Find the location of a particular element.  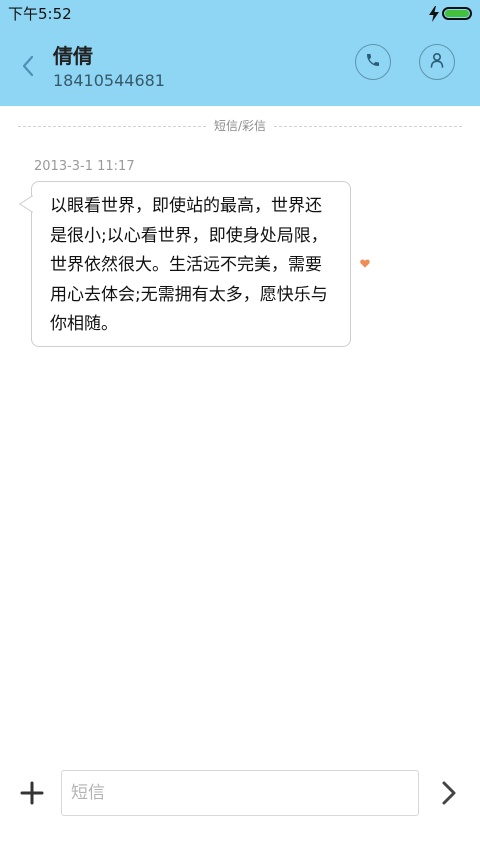

person-icon is located at coordinates (437, 62).